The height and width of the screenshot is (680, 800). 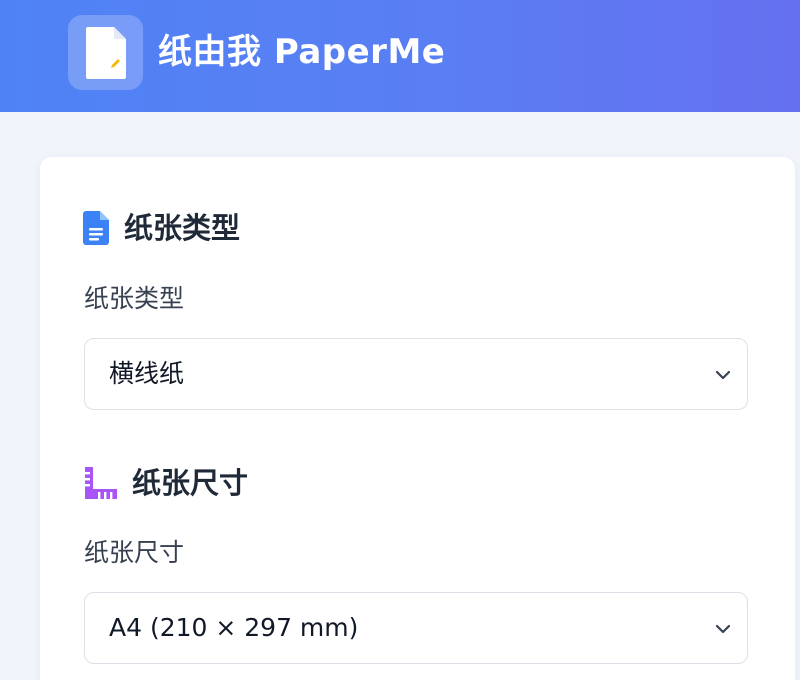 I want to click on section-paper-type-header: 纸张类型, so click(x=161, y=228).